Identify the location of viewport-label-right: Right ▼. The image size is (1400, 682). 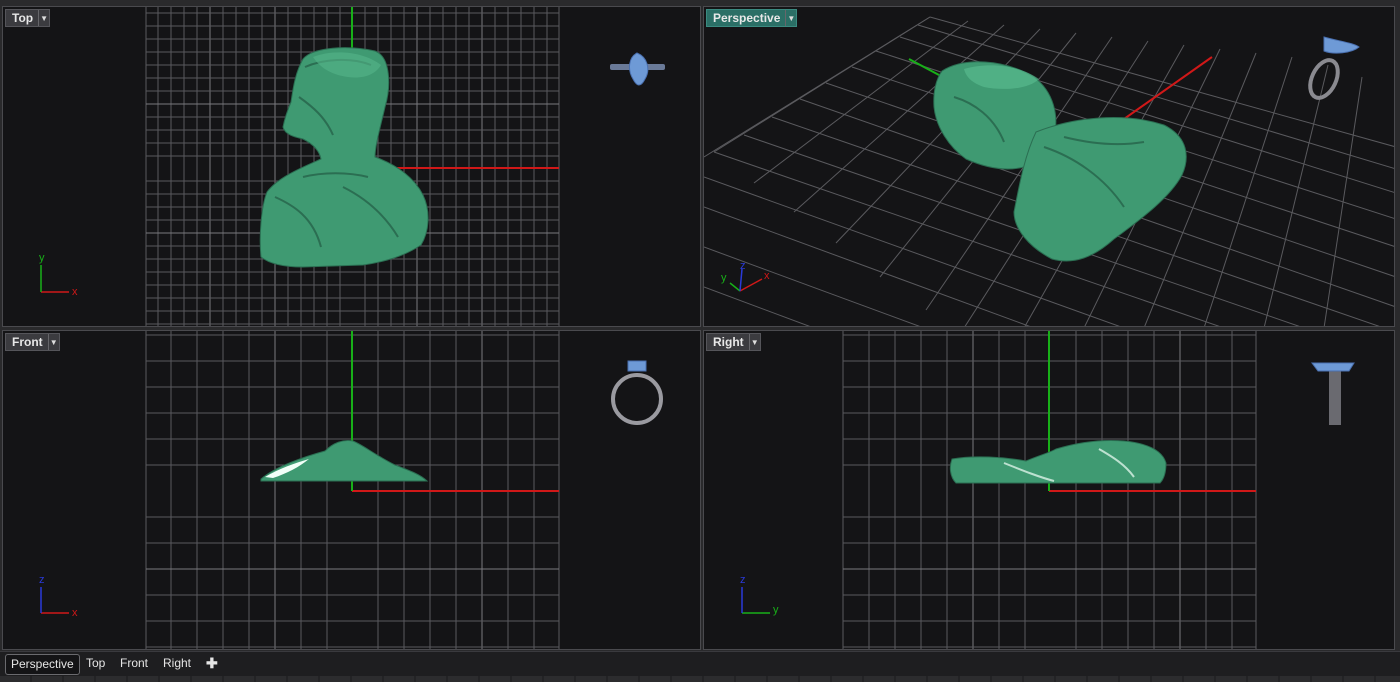
(733, 342).